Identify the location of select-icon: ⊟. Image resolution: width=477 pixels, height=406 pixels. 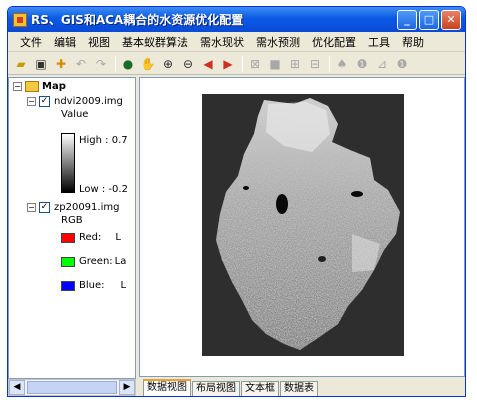
(315, 64).